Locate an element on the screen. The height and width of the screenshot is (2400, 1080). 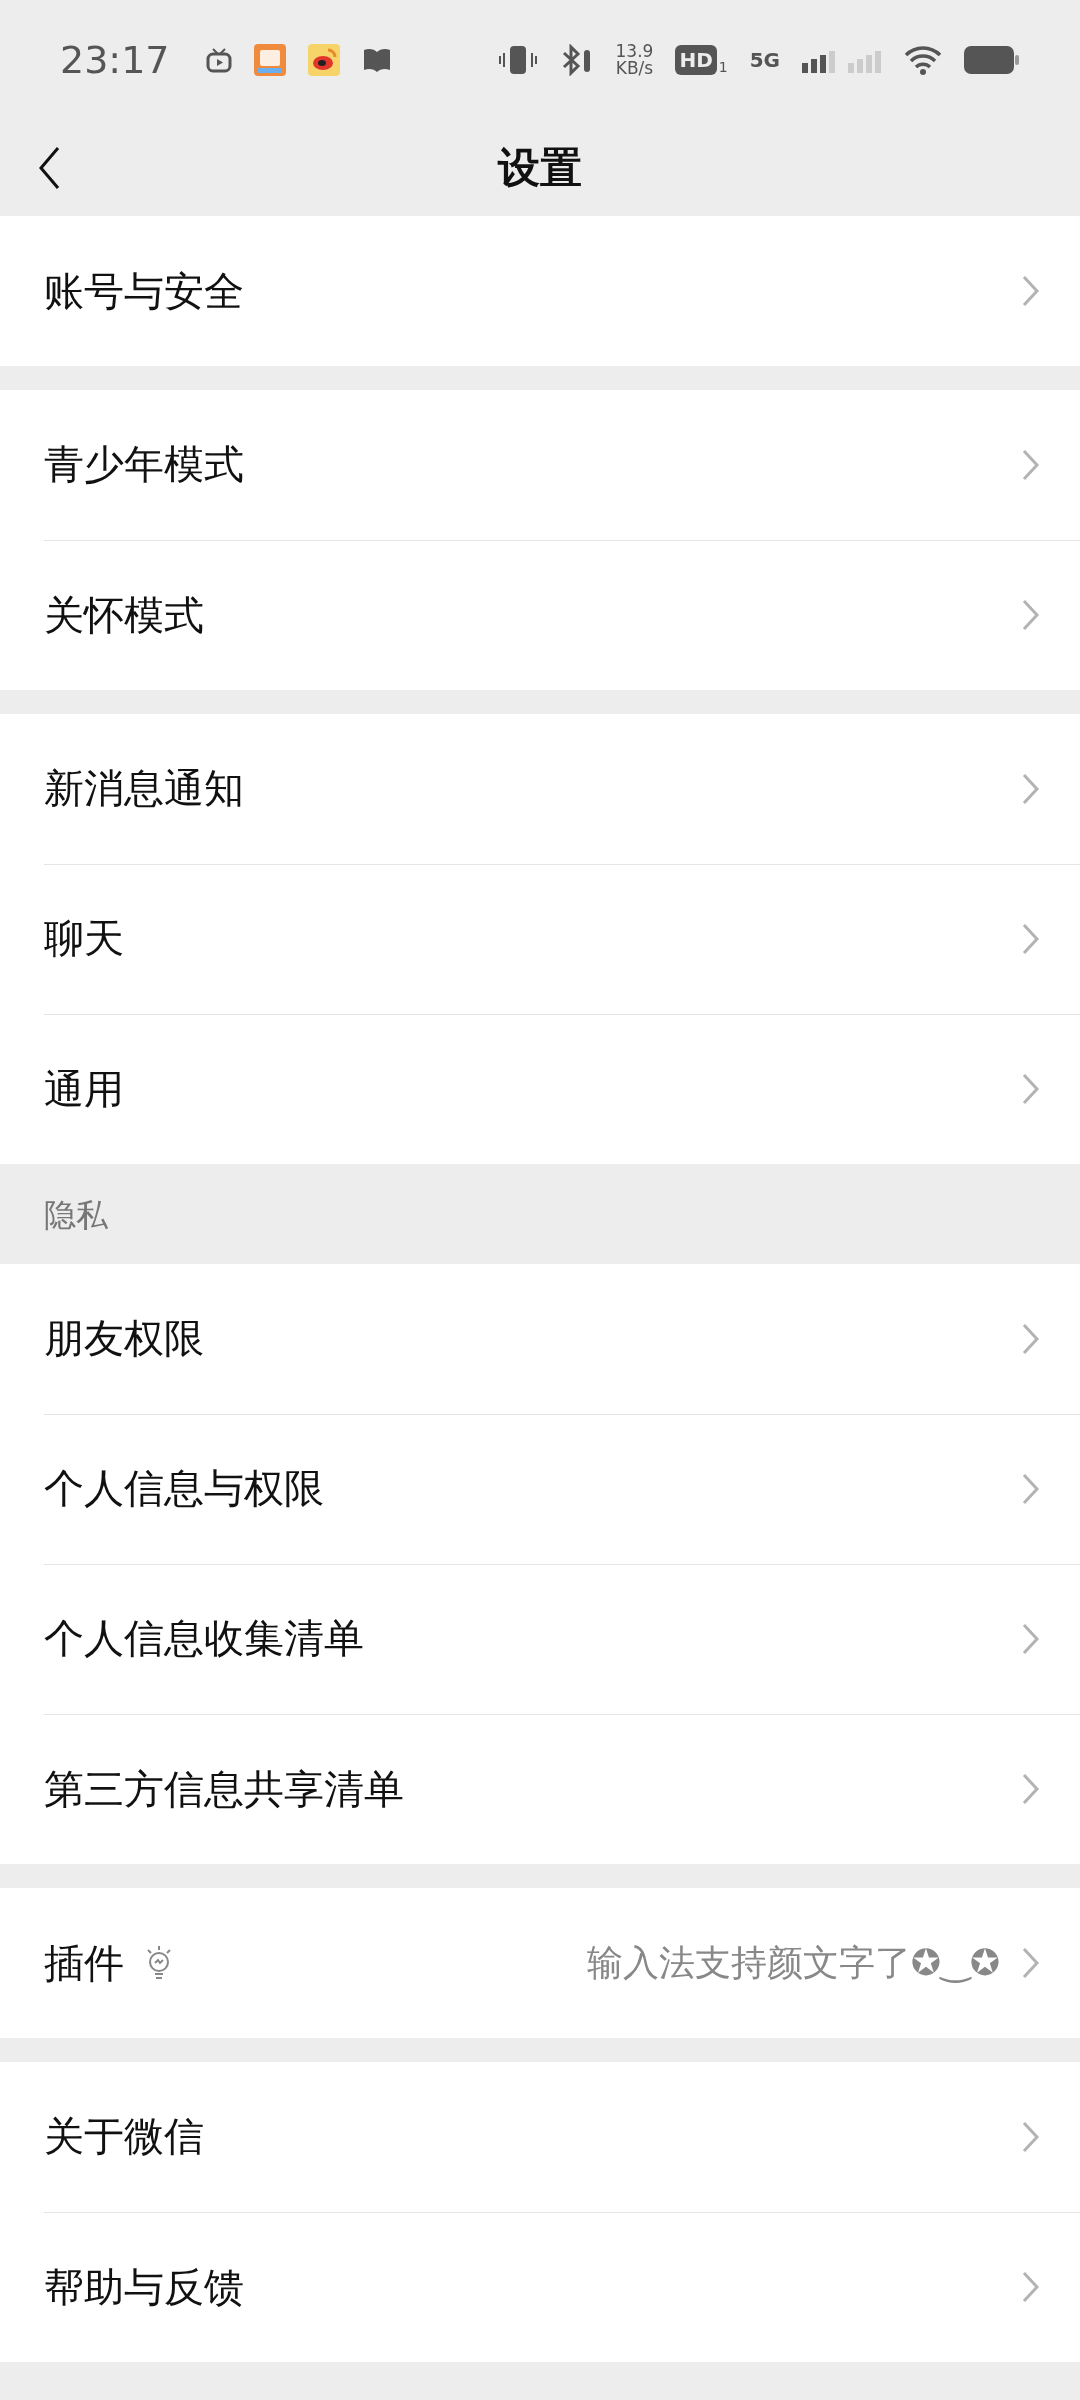
row-label: 朋友权限 is located at coordinates (124, 1338).